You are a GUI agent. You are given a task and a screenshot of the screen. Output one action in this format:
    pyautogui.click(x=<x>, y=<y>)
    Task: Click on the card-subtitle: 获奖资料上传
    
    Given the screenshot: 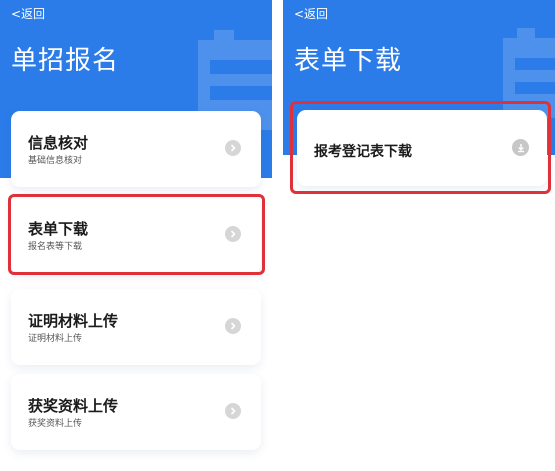 What is the action you would take?
    pyautogui.click(x=55, y=424)
    